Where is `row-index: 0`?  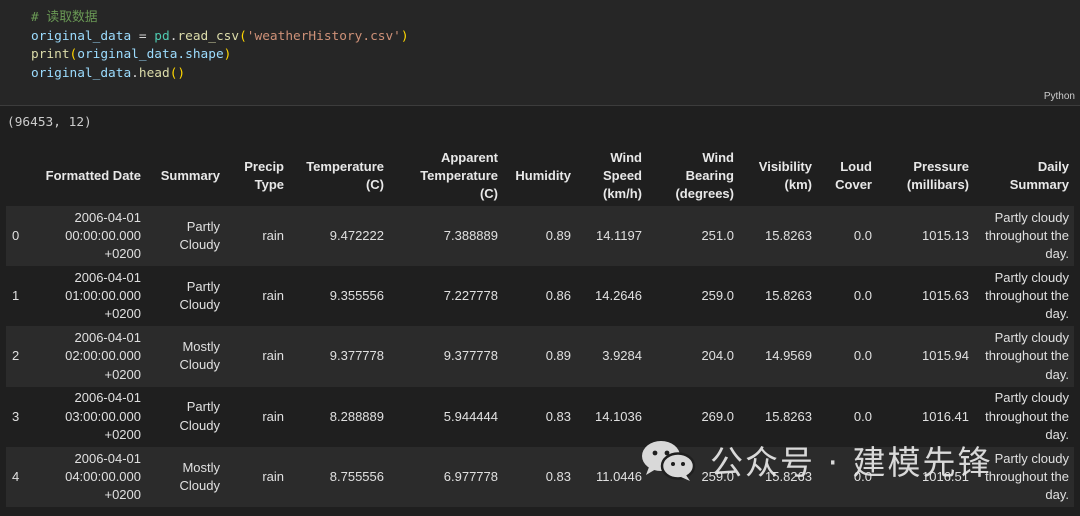 row-index: 0 is located at coordinates (17, 236).